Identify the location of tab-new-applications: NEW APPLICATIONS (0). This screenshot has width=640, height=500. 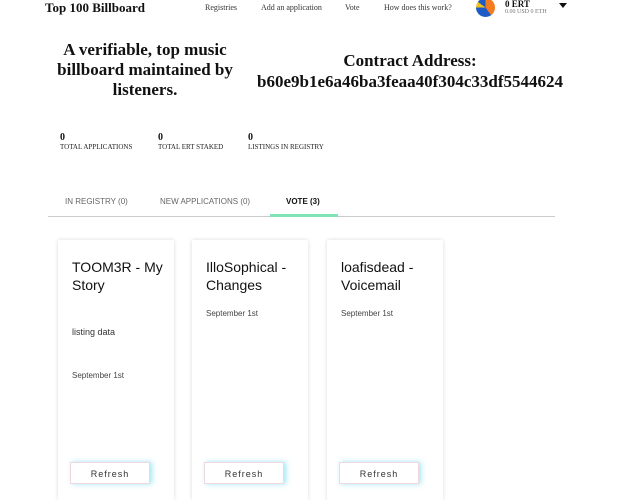
(205, 201).